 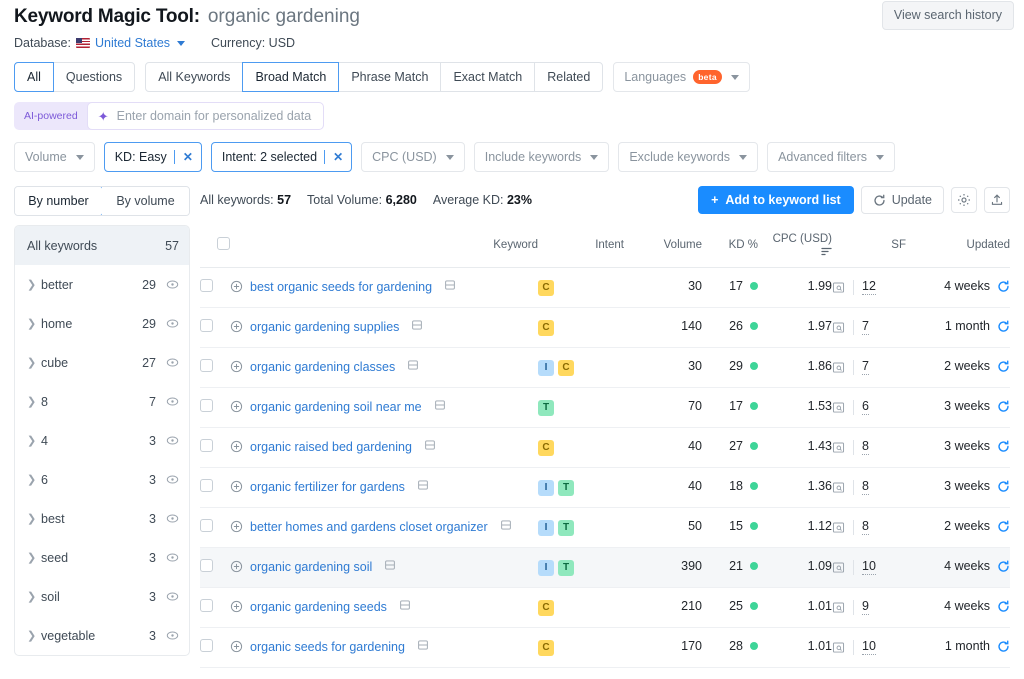 I want to click on keyword-link: organic gardening supplies, so click(x=324, y=327).